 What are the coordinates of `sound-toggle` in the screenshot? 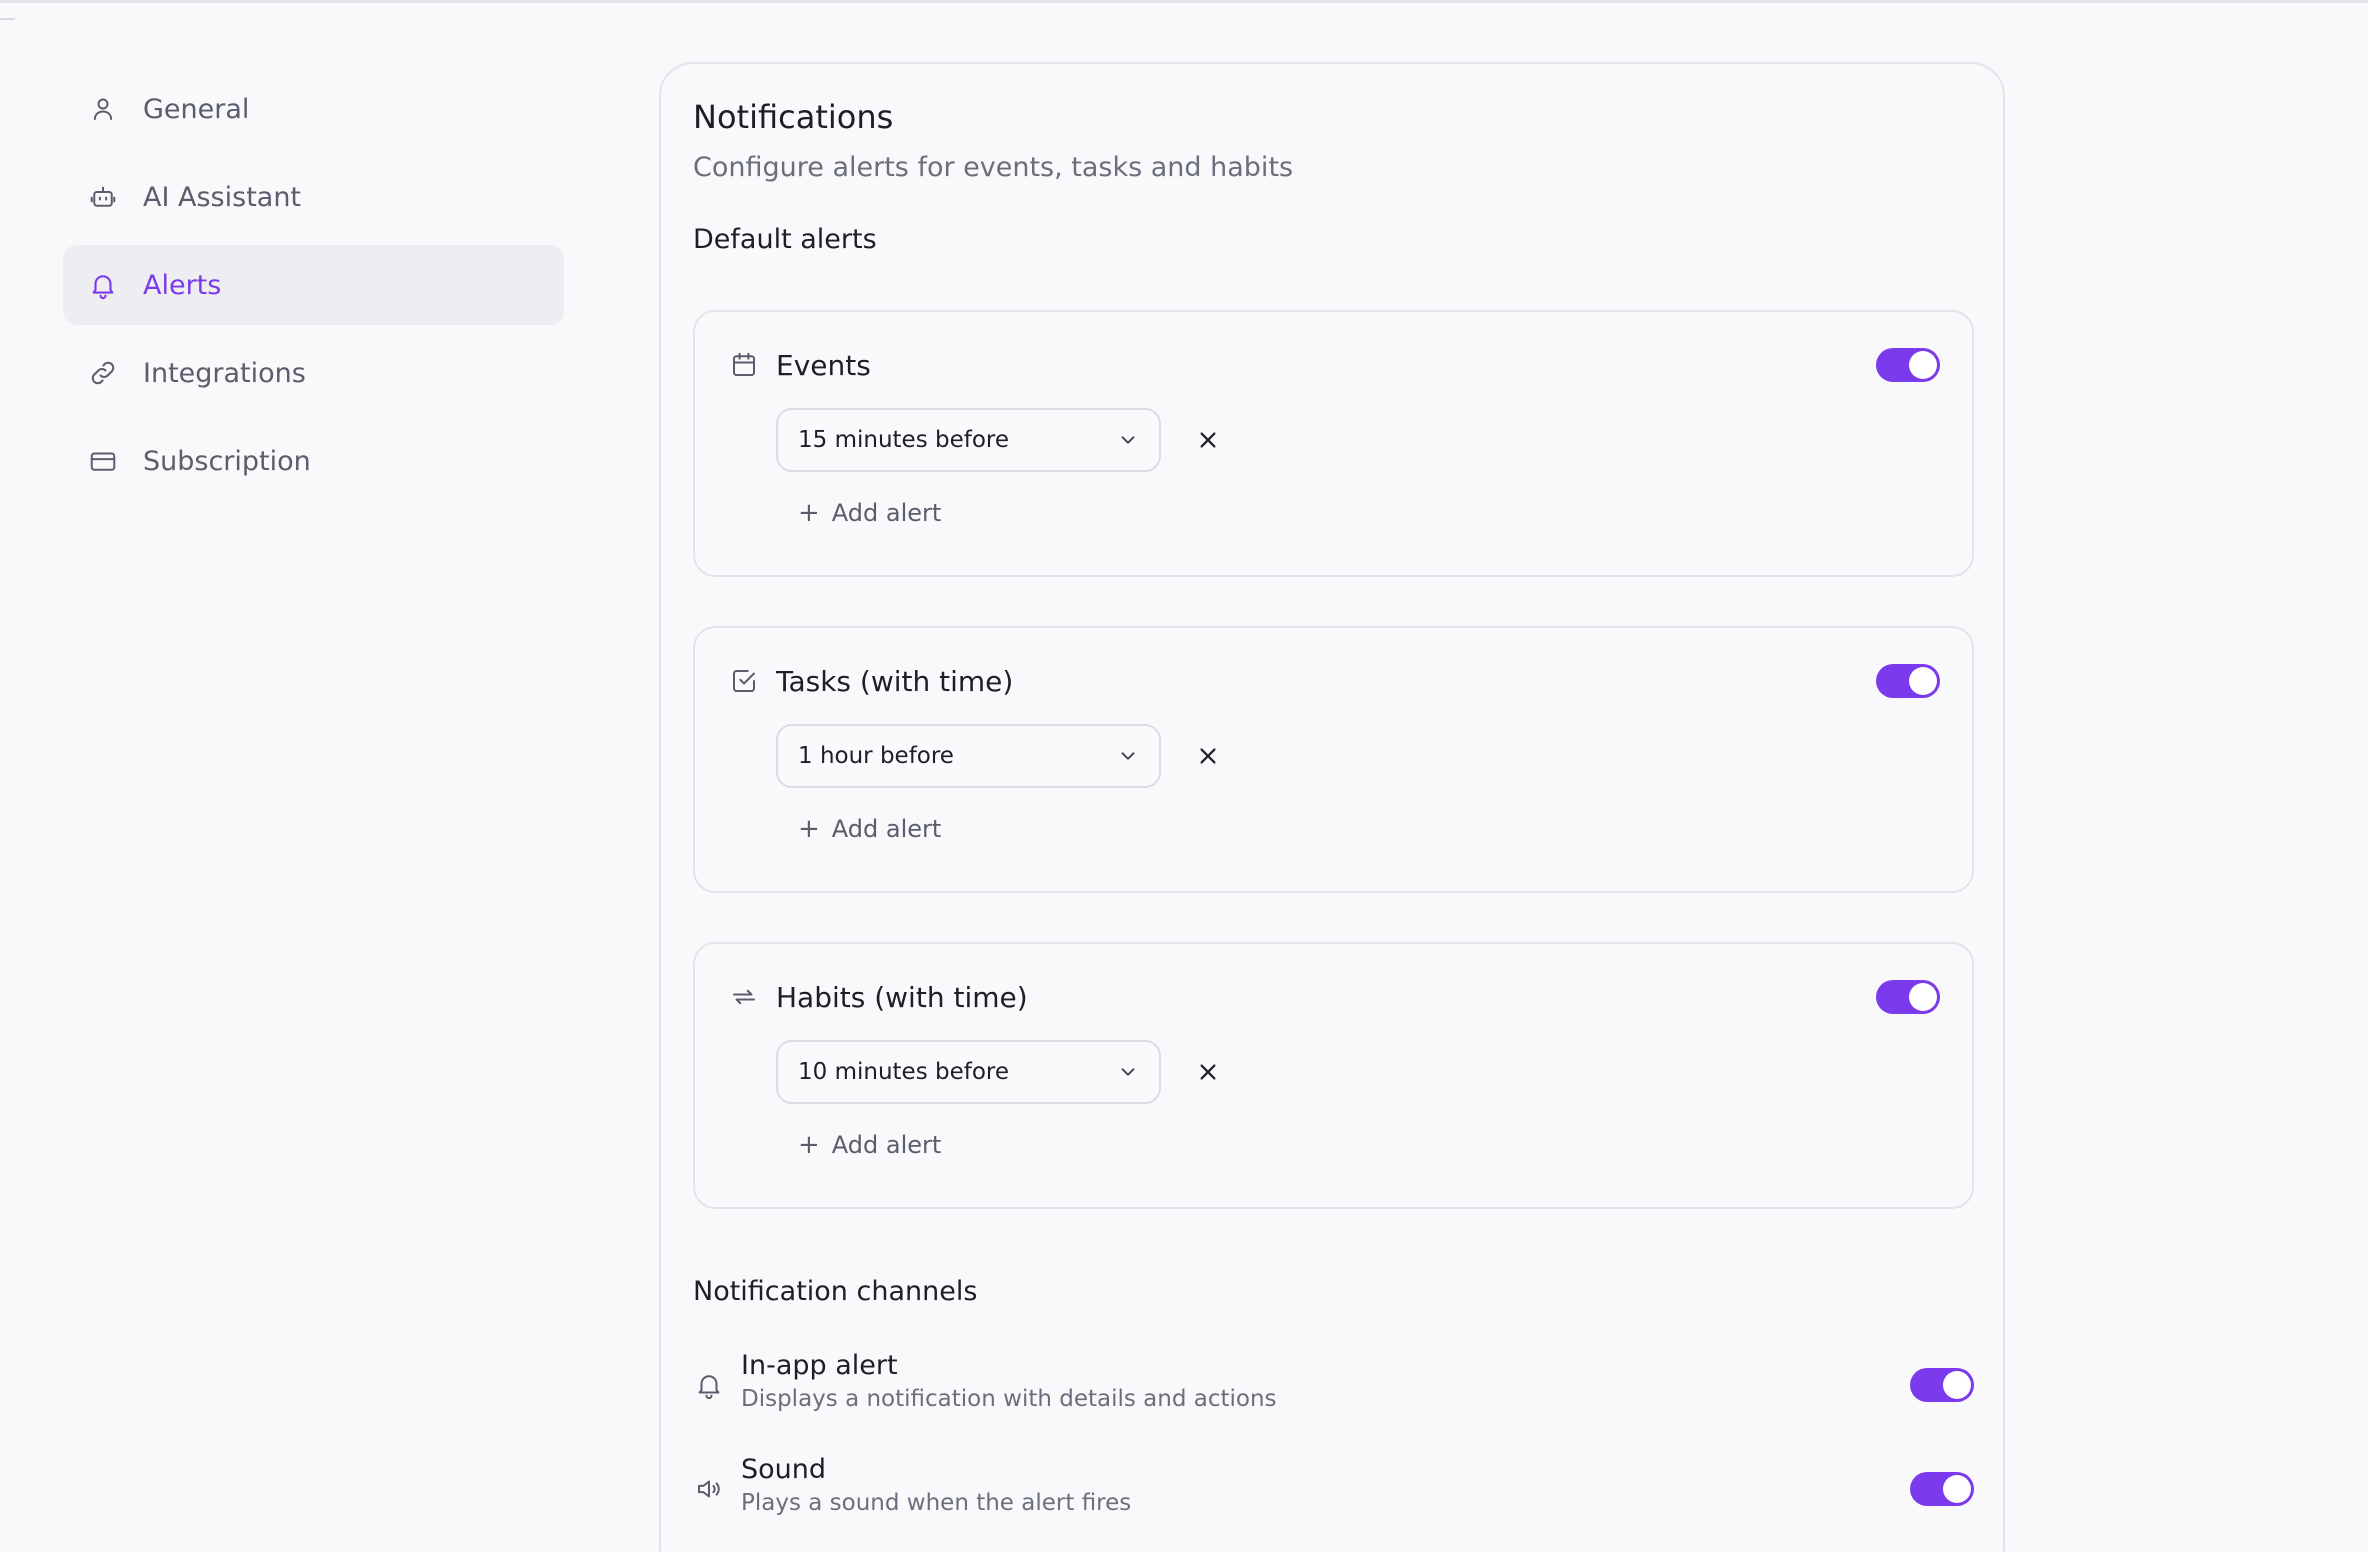 It's located at (1942, 1489).